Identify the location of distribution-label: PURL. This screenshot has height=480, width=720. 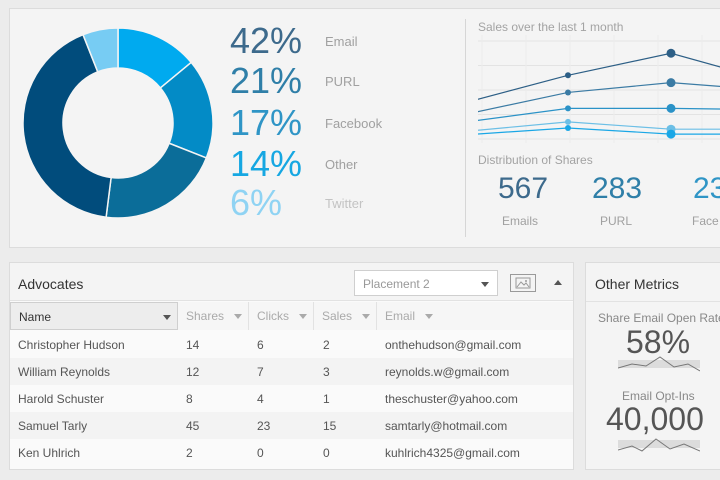
(616, 221).